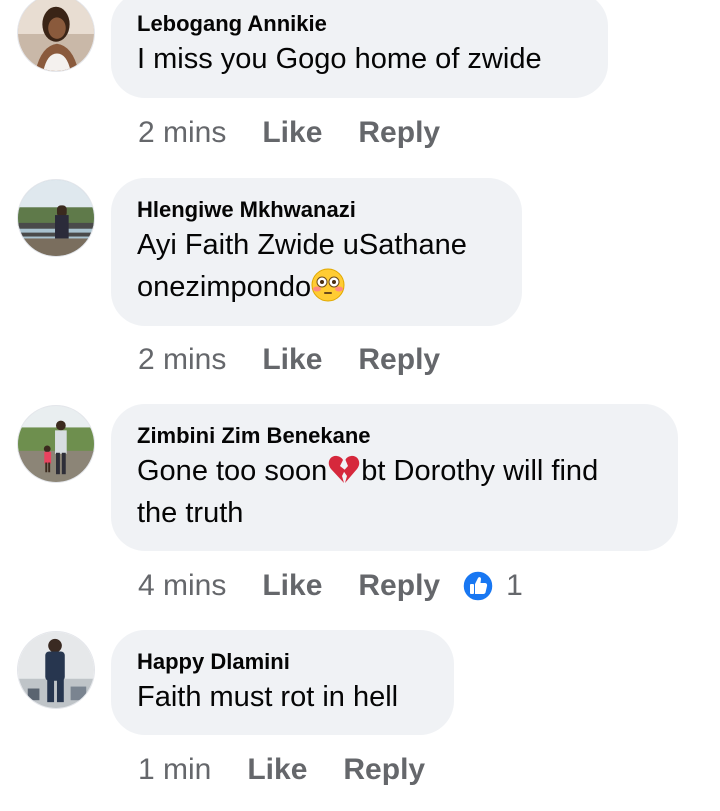 This screenshot has width=720, height=811. Describe the element at coordinates (316, 210) in the screenshot. I see `comment-author: Hlengiwe Mkhwanazi` at that location.